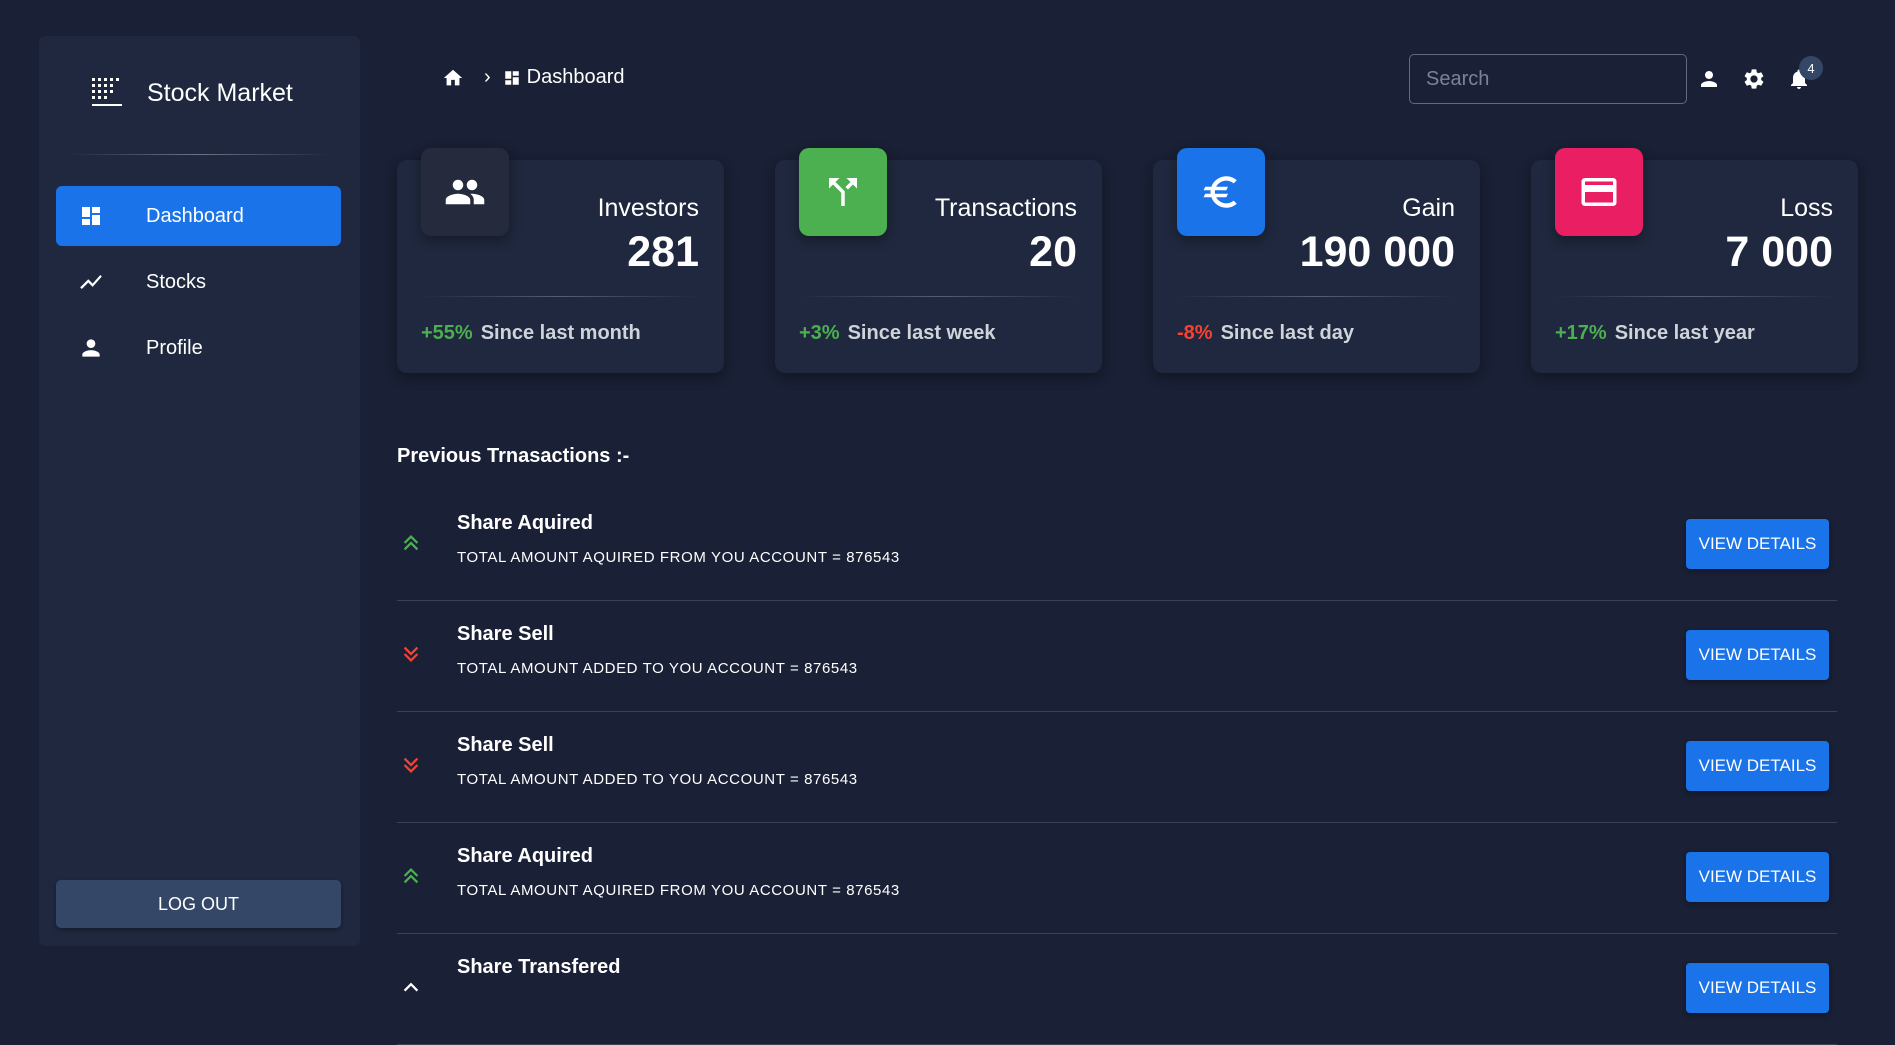 This screenshot has width=1895, height=1045. I want to click on list-item: Share Transfered VIEW DETAILS, so click(1117, 989).